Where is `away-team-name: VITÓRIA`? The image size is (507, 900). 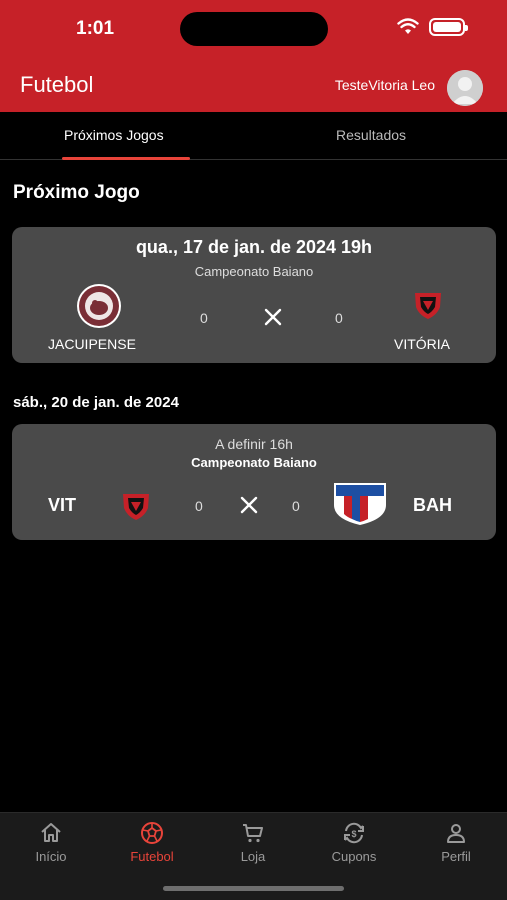 away-team-name: VITÓRIA is located at coordinates (422, 344).